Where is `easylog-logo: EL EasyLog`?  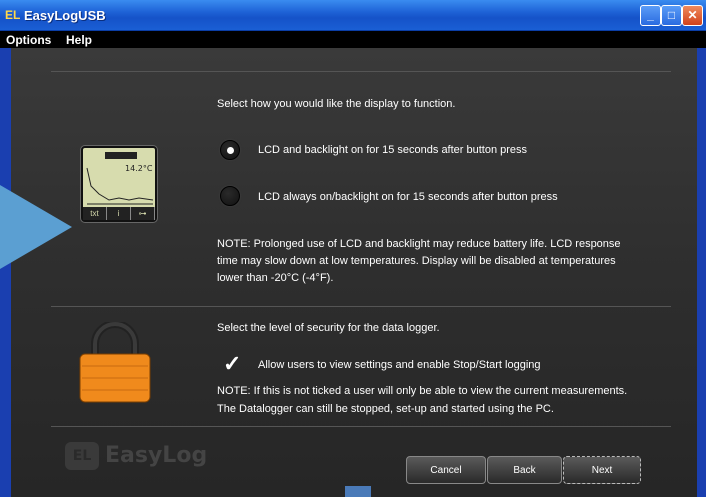 easylog-logo: EL EasyLog is located at coordinates (136, 456).